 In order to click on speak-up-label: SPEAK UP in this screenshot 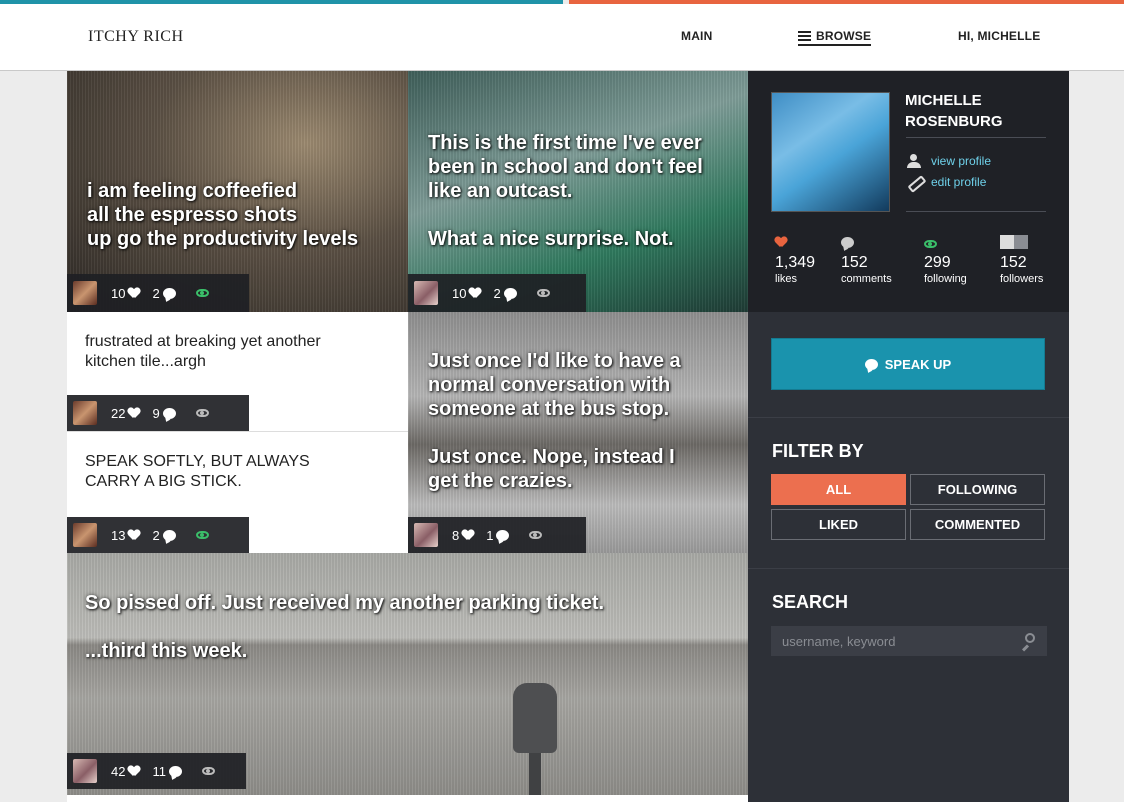, I will do `click(918, 364)`.